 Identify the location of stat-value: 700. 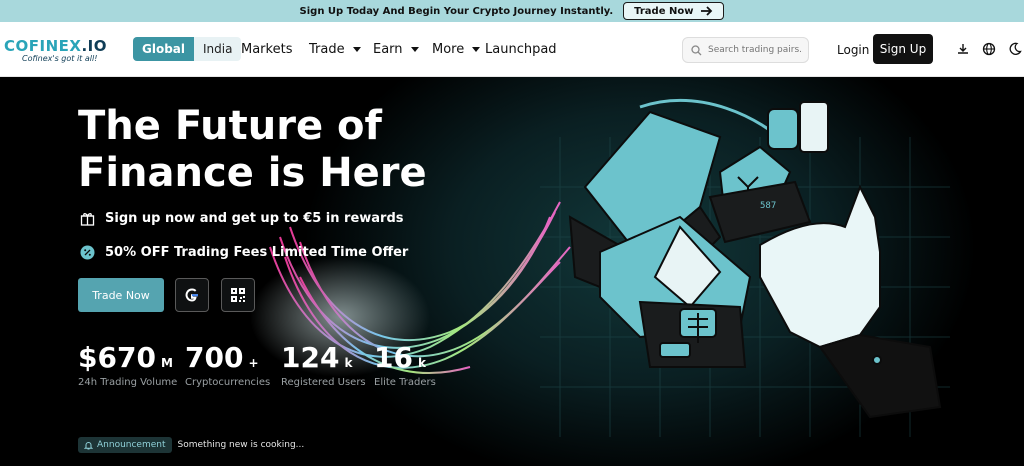
(214, 357).